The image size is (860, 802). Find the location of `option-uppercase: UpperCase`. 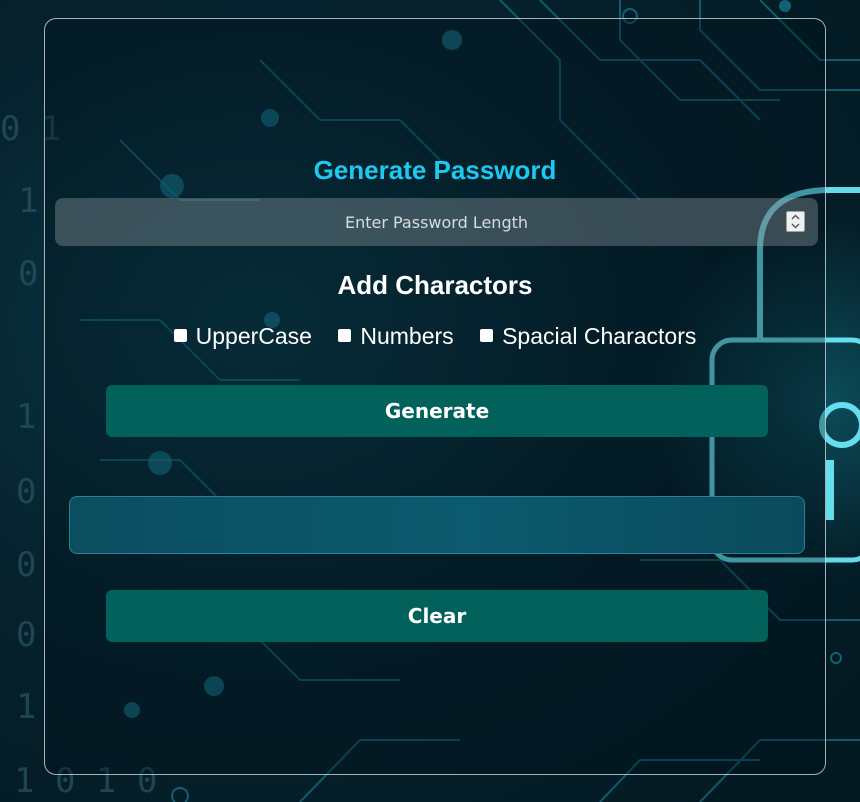

option-uppercase: UpperCase is located at coordinates (242, 336).